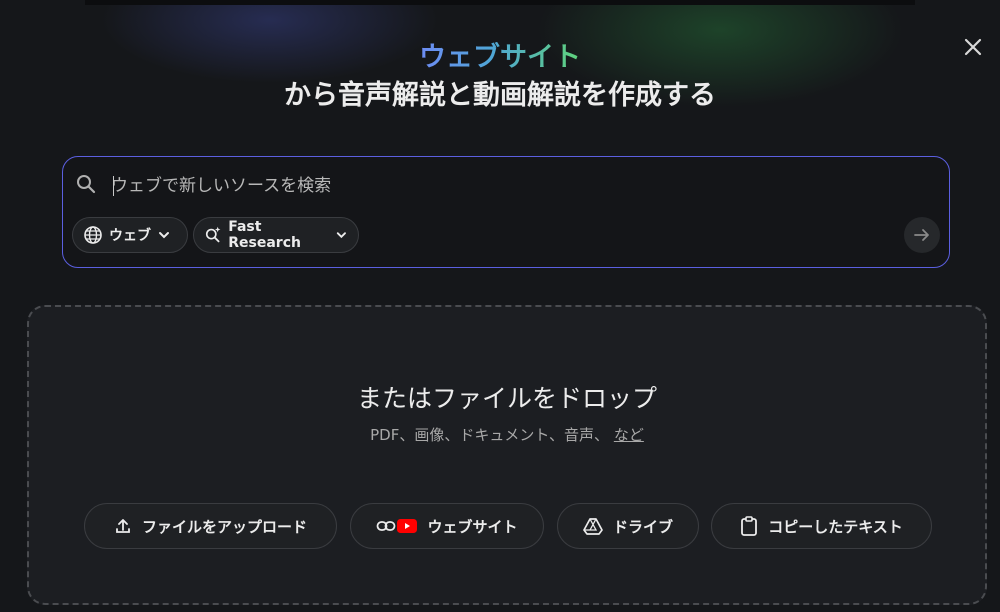 Image resolution: width=1000 pixels, height=612 pixels. I want to click on search-icon, so click(86, 184).